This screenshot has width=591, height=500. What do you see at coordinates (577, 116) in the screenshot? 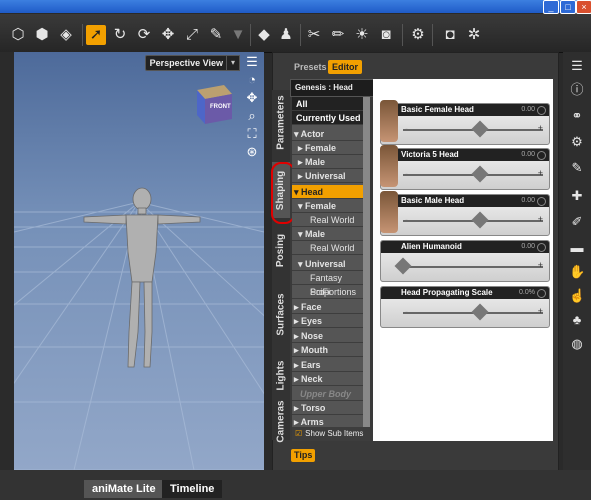
I see `scene-icon: ⚭` at bounding box center [577, 116].